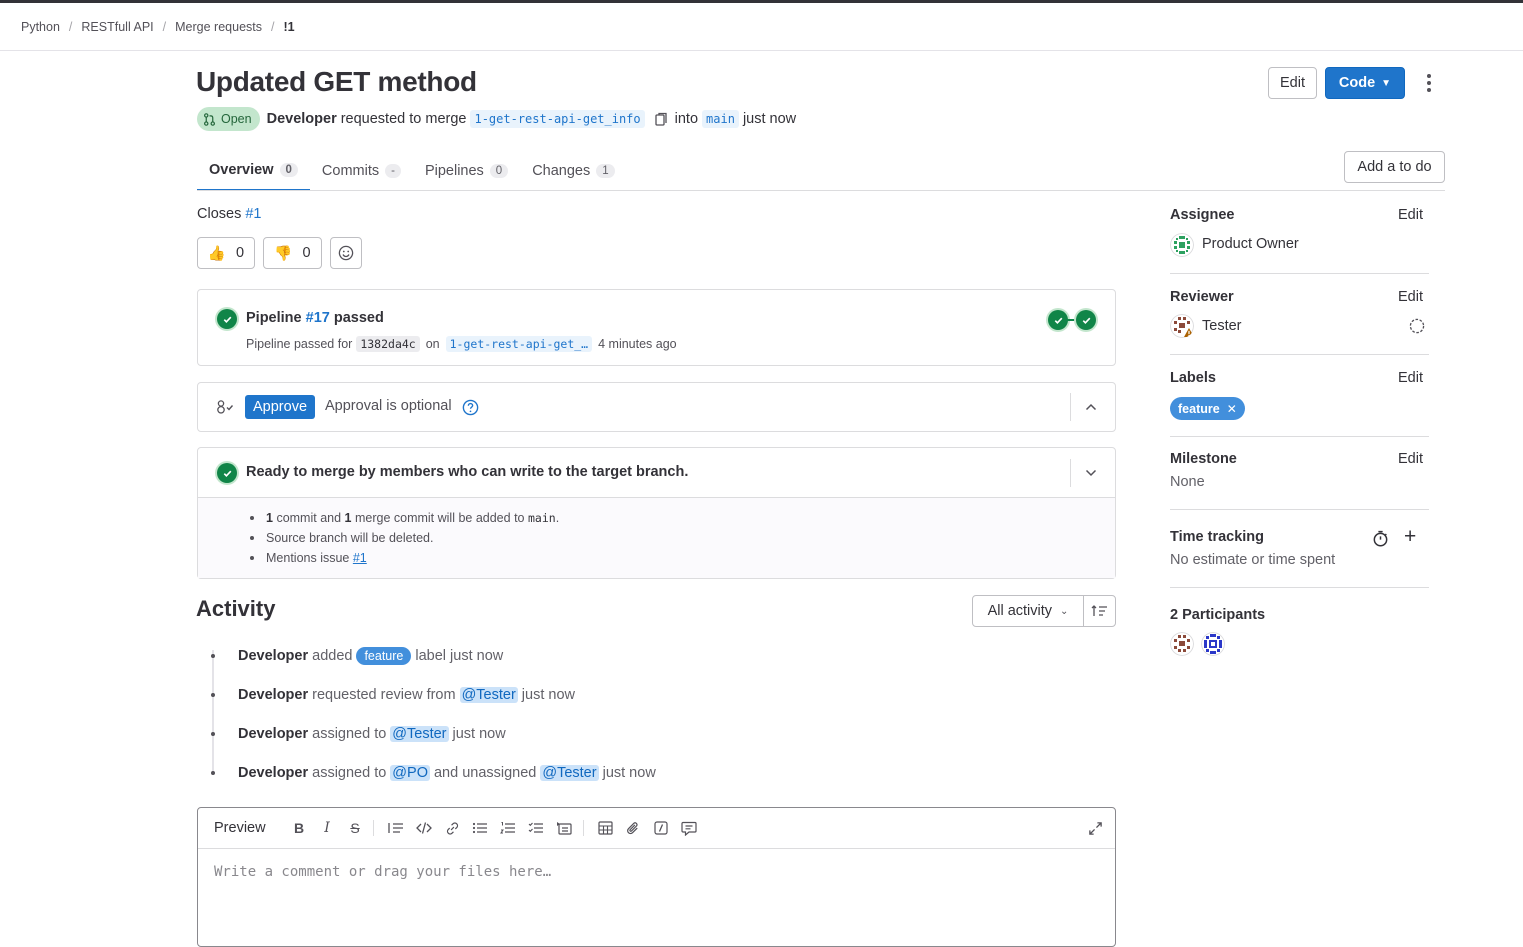  I want to click on breadcrumb-item-merge-requests: Merge requests, so click(218, 27).